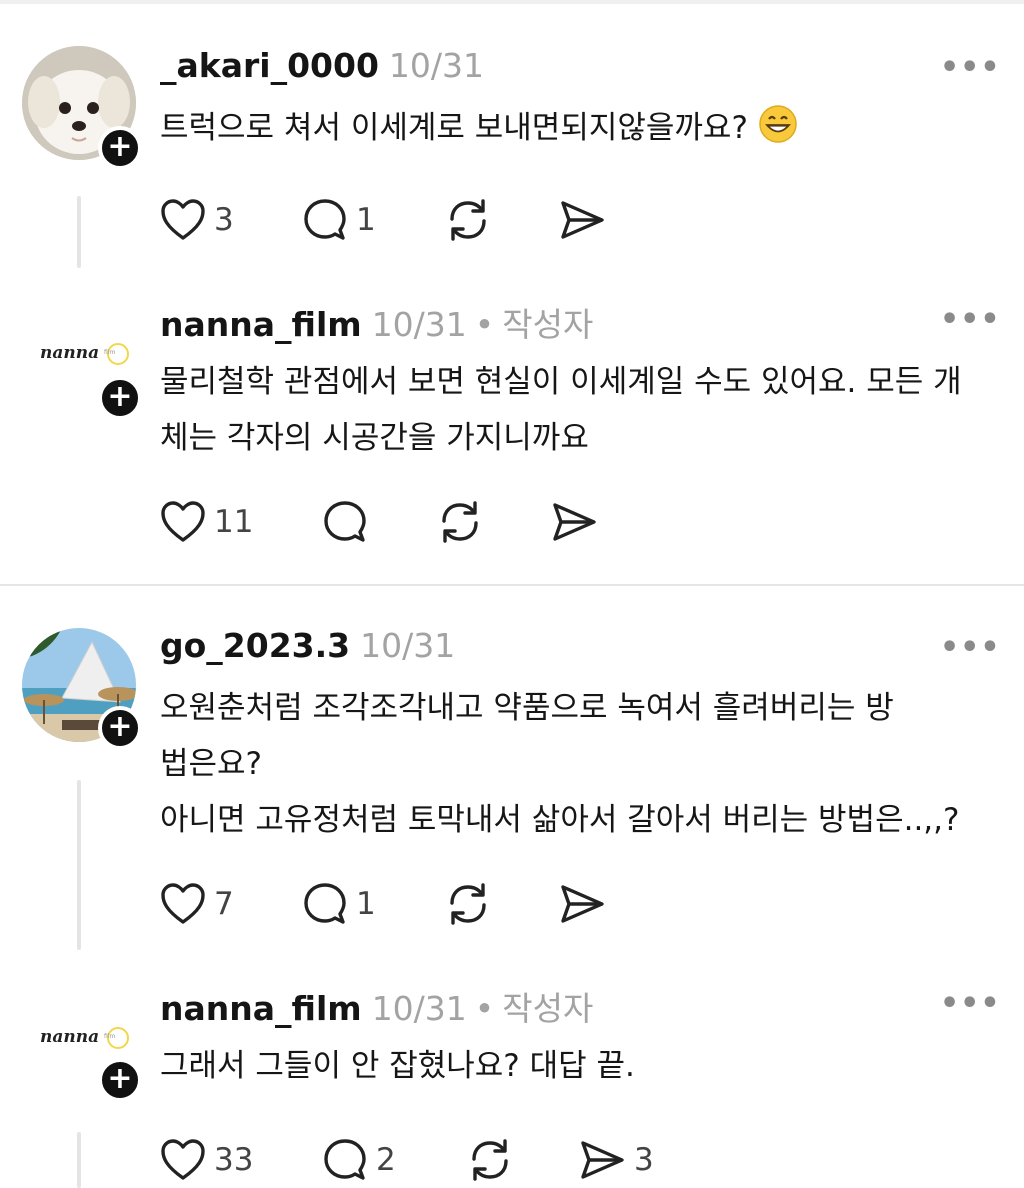 The height and width of the screenshot is (1188, 1024). I want to click on send-button: 3, so click(616, 1160).